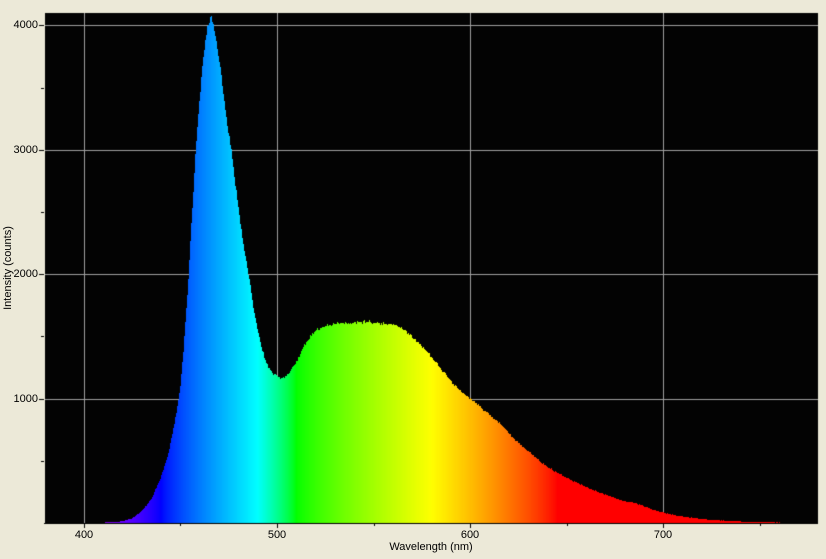 This screenshot has width=826, height=559. I want to click on x-axis-title: Wavelength (nm), so click(431, 547).